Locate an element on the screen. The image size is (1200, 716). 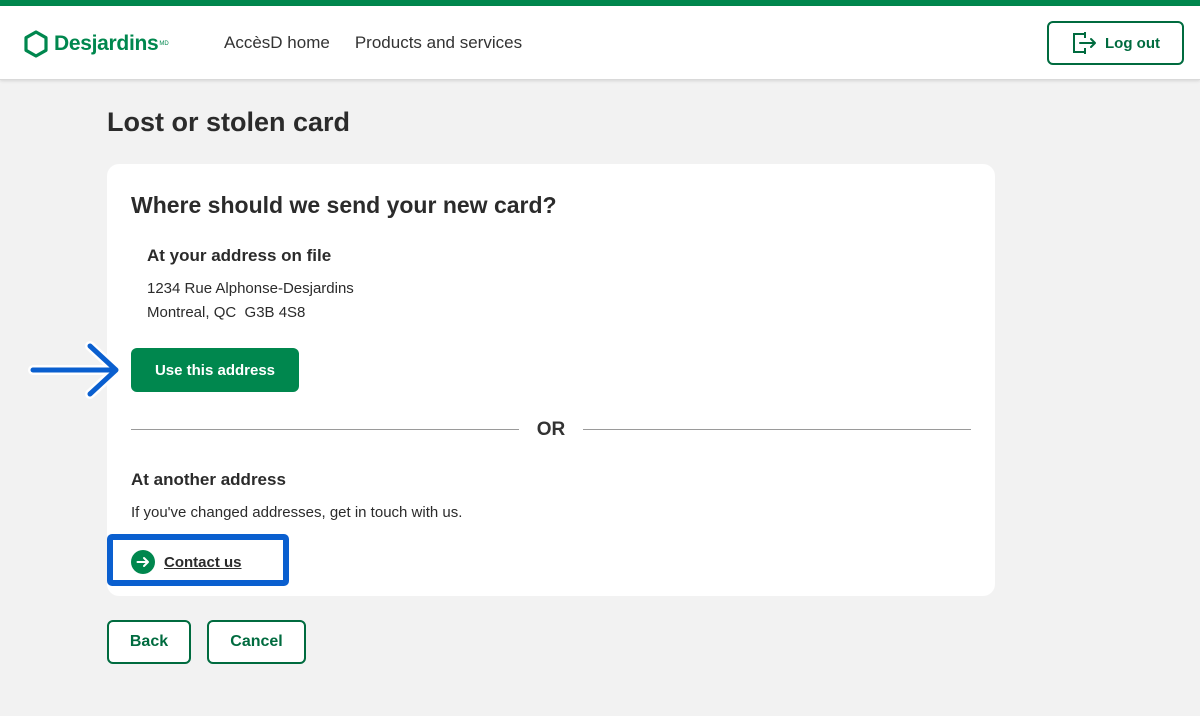
back-button: Back is located at coordinates (149, 642).